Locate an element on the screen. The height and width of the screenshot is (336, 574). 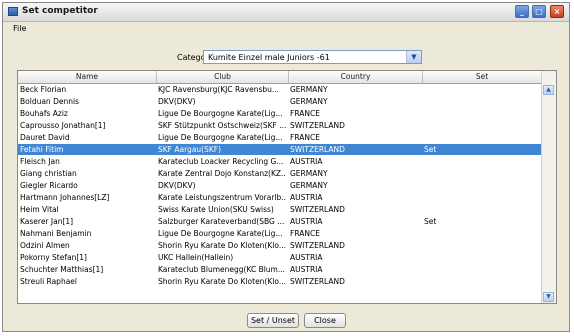
scroll-up-icon: ▲ is located at coordinates (548, 90).